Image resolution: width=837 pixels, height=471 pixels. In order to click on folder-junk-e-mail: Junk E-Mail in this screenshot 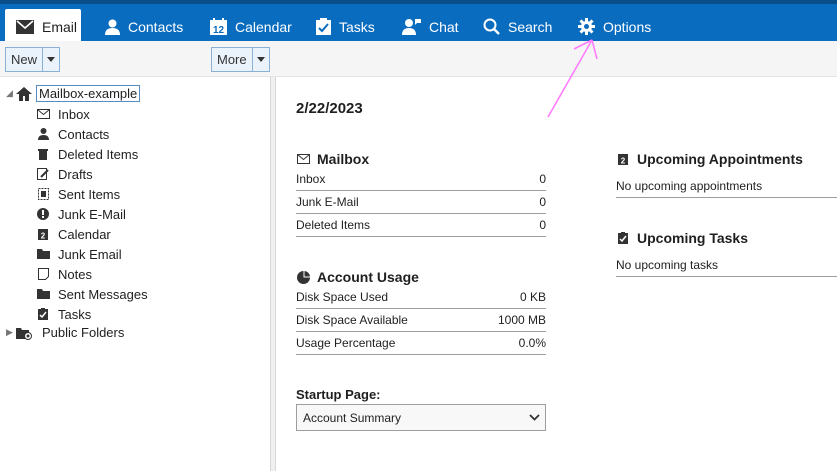, I will do `click(81, 214)`.